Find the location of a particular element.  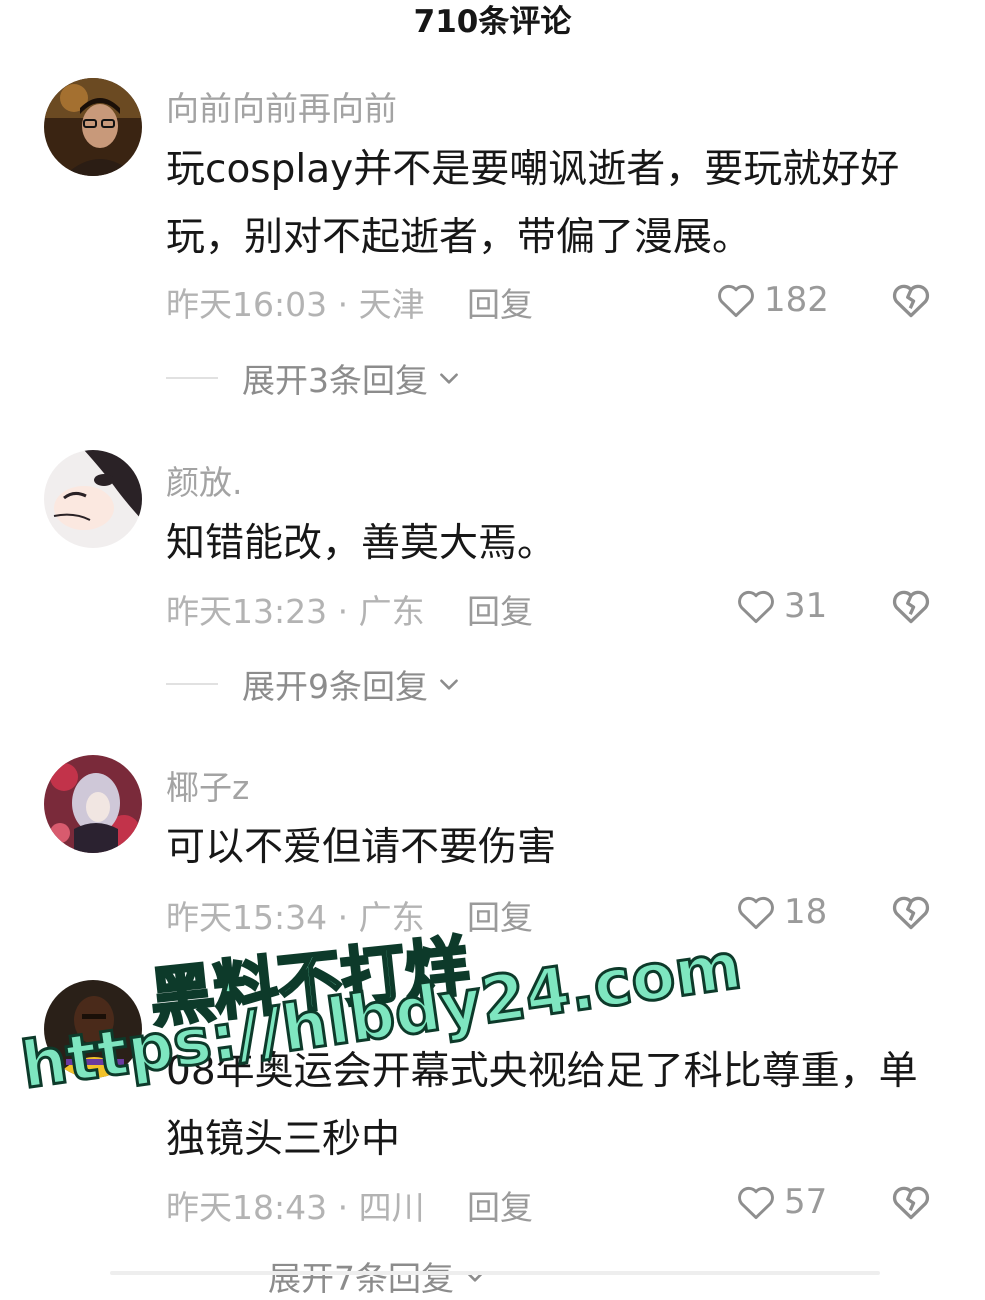

comment-timestamp-location: 昨天13:23 · 广东 is located at coordinates (295, 611).